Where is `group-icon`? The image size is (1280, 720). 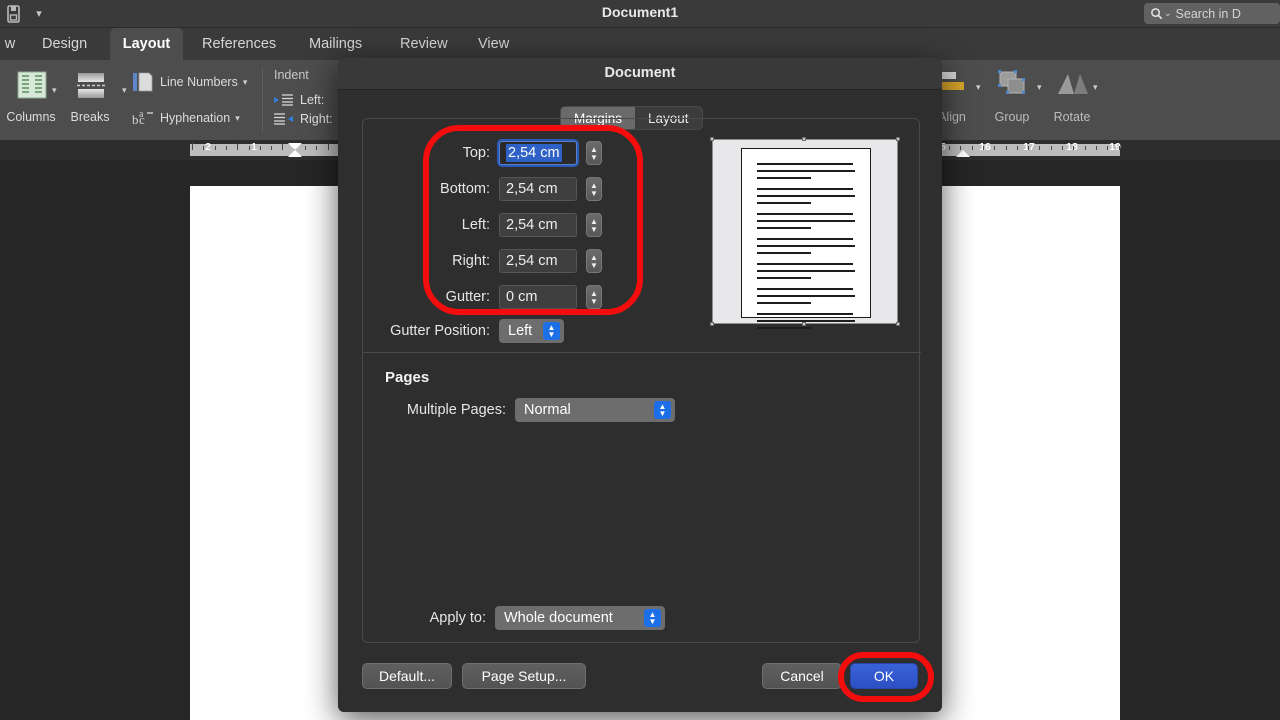 group-icon is located at coordinates (1011, 82).